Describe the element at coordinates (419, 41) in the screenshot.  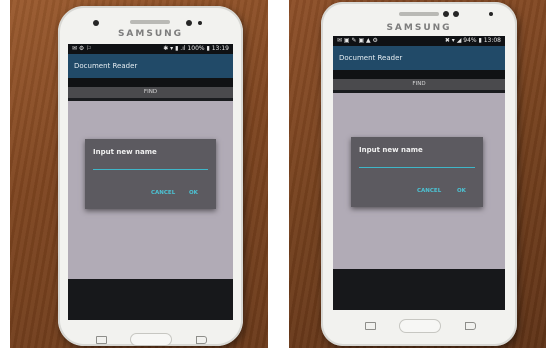
I see `status-bar: ✉ ▣ ✎ ▣ ▲ ⚙ ✖ ▾ ◢ 94% ▮ 13:08` at that location.